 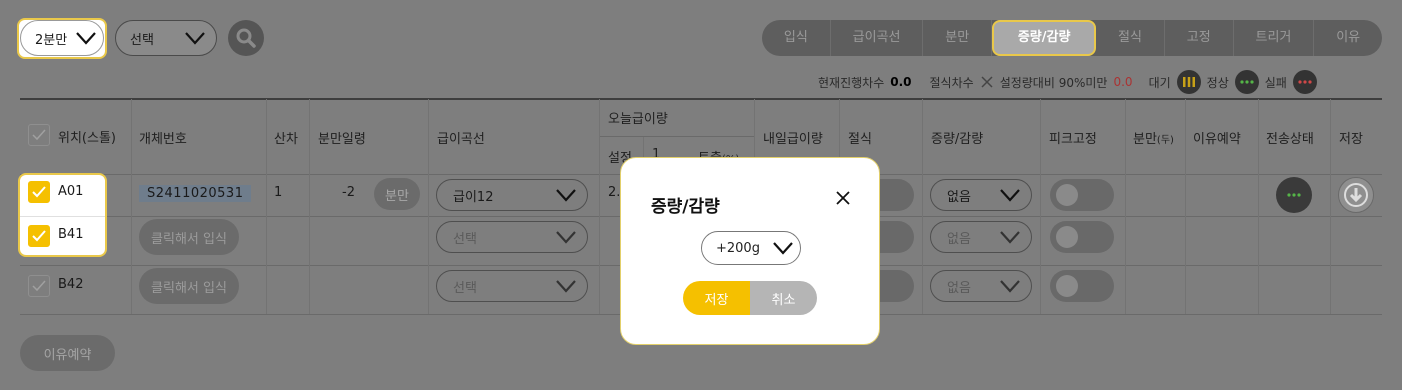 I want to click on header-curve: 급이곡선, so click(x=461, y=139).